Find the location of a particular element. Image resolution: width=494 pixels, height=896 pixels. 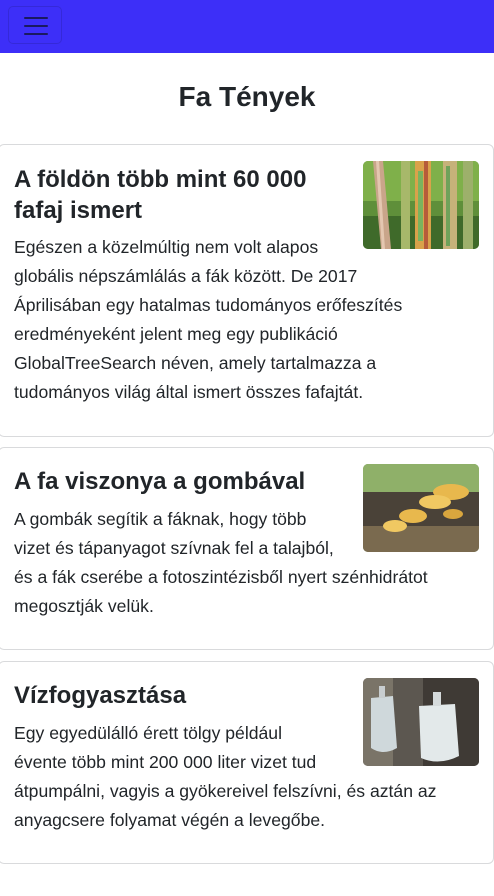

card-text-line: megosztják velük. is located at coordinates (84, 606).